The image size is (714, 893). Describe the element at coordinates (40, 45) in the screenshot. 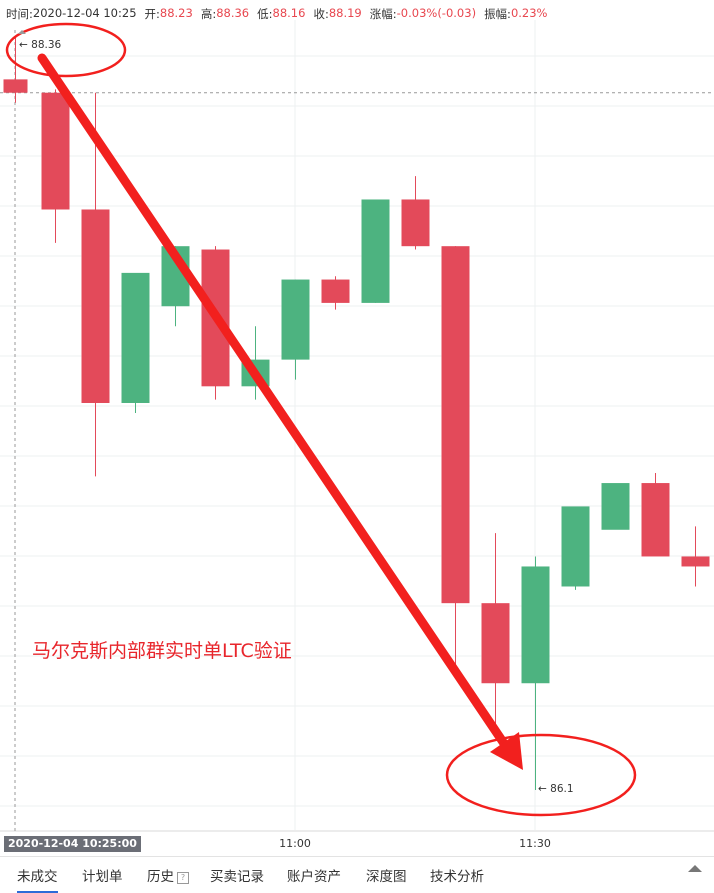

I see `high-price-marker: ← 88.36` at that location.